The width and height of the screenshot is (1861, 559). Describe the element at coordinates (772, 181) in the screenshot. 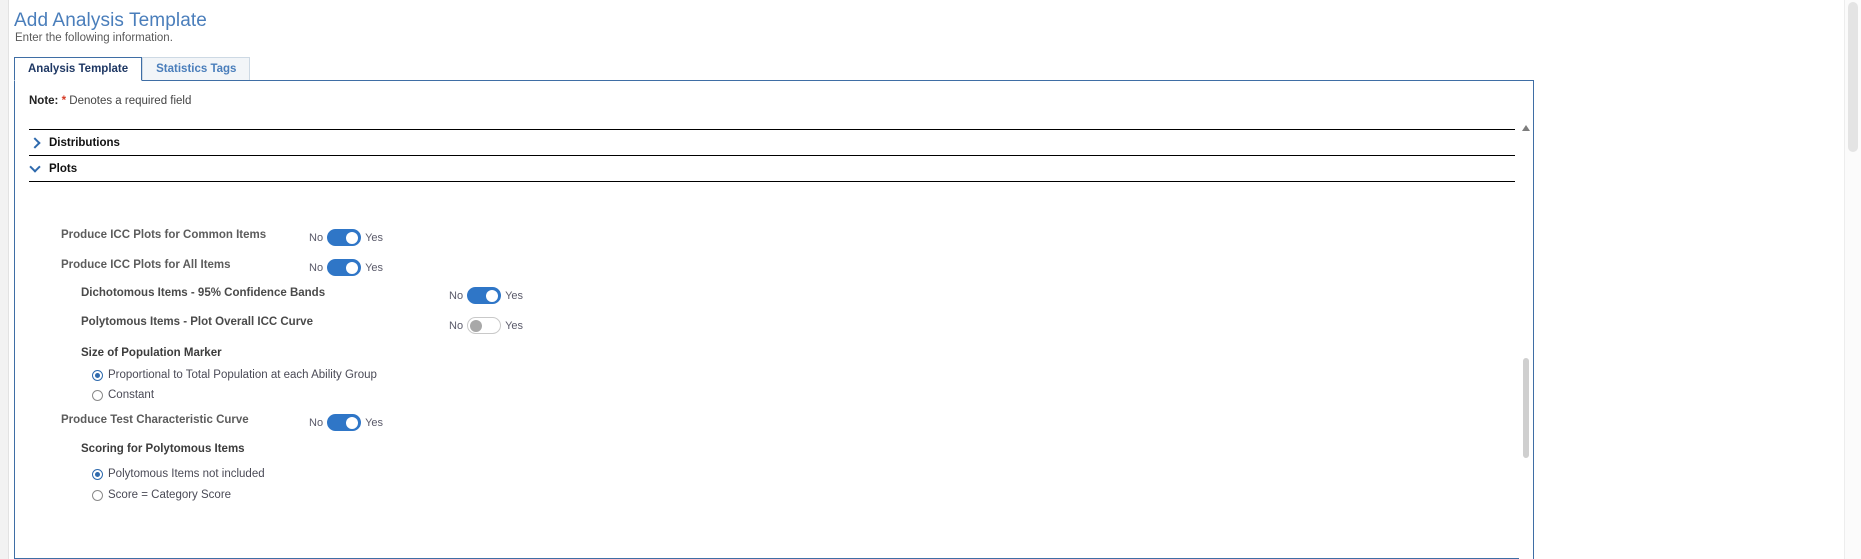

I see `plots-section-divider` at that location.